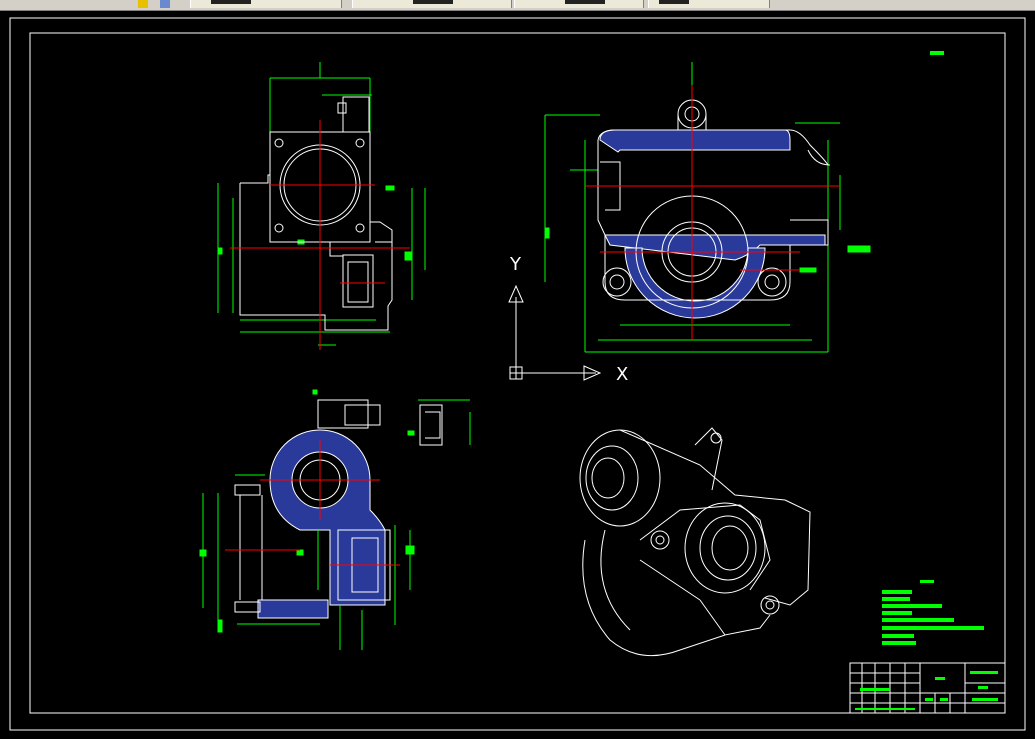 The height and width of the screenshot is (739, 1035). I want to click on side-view, so click(707, 207).